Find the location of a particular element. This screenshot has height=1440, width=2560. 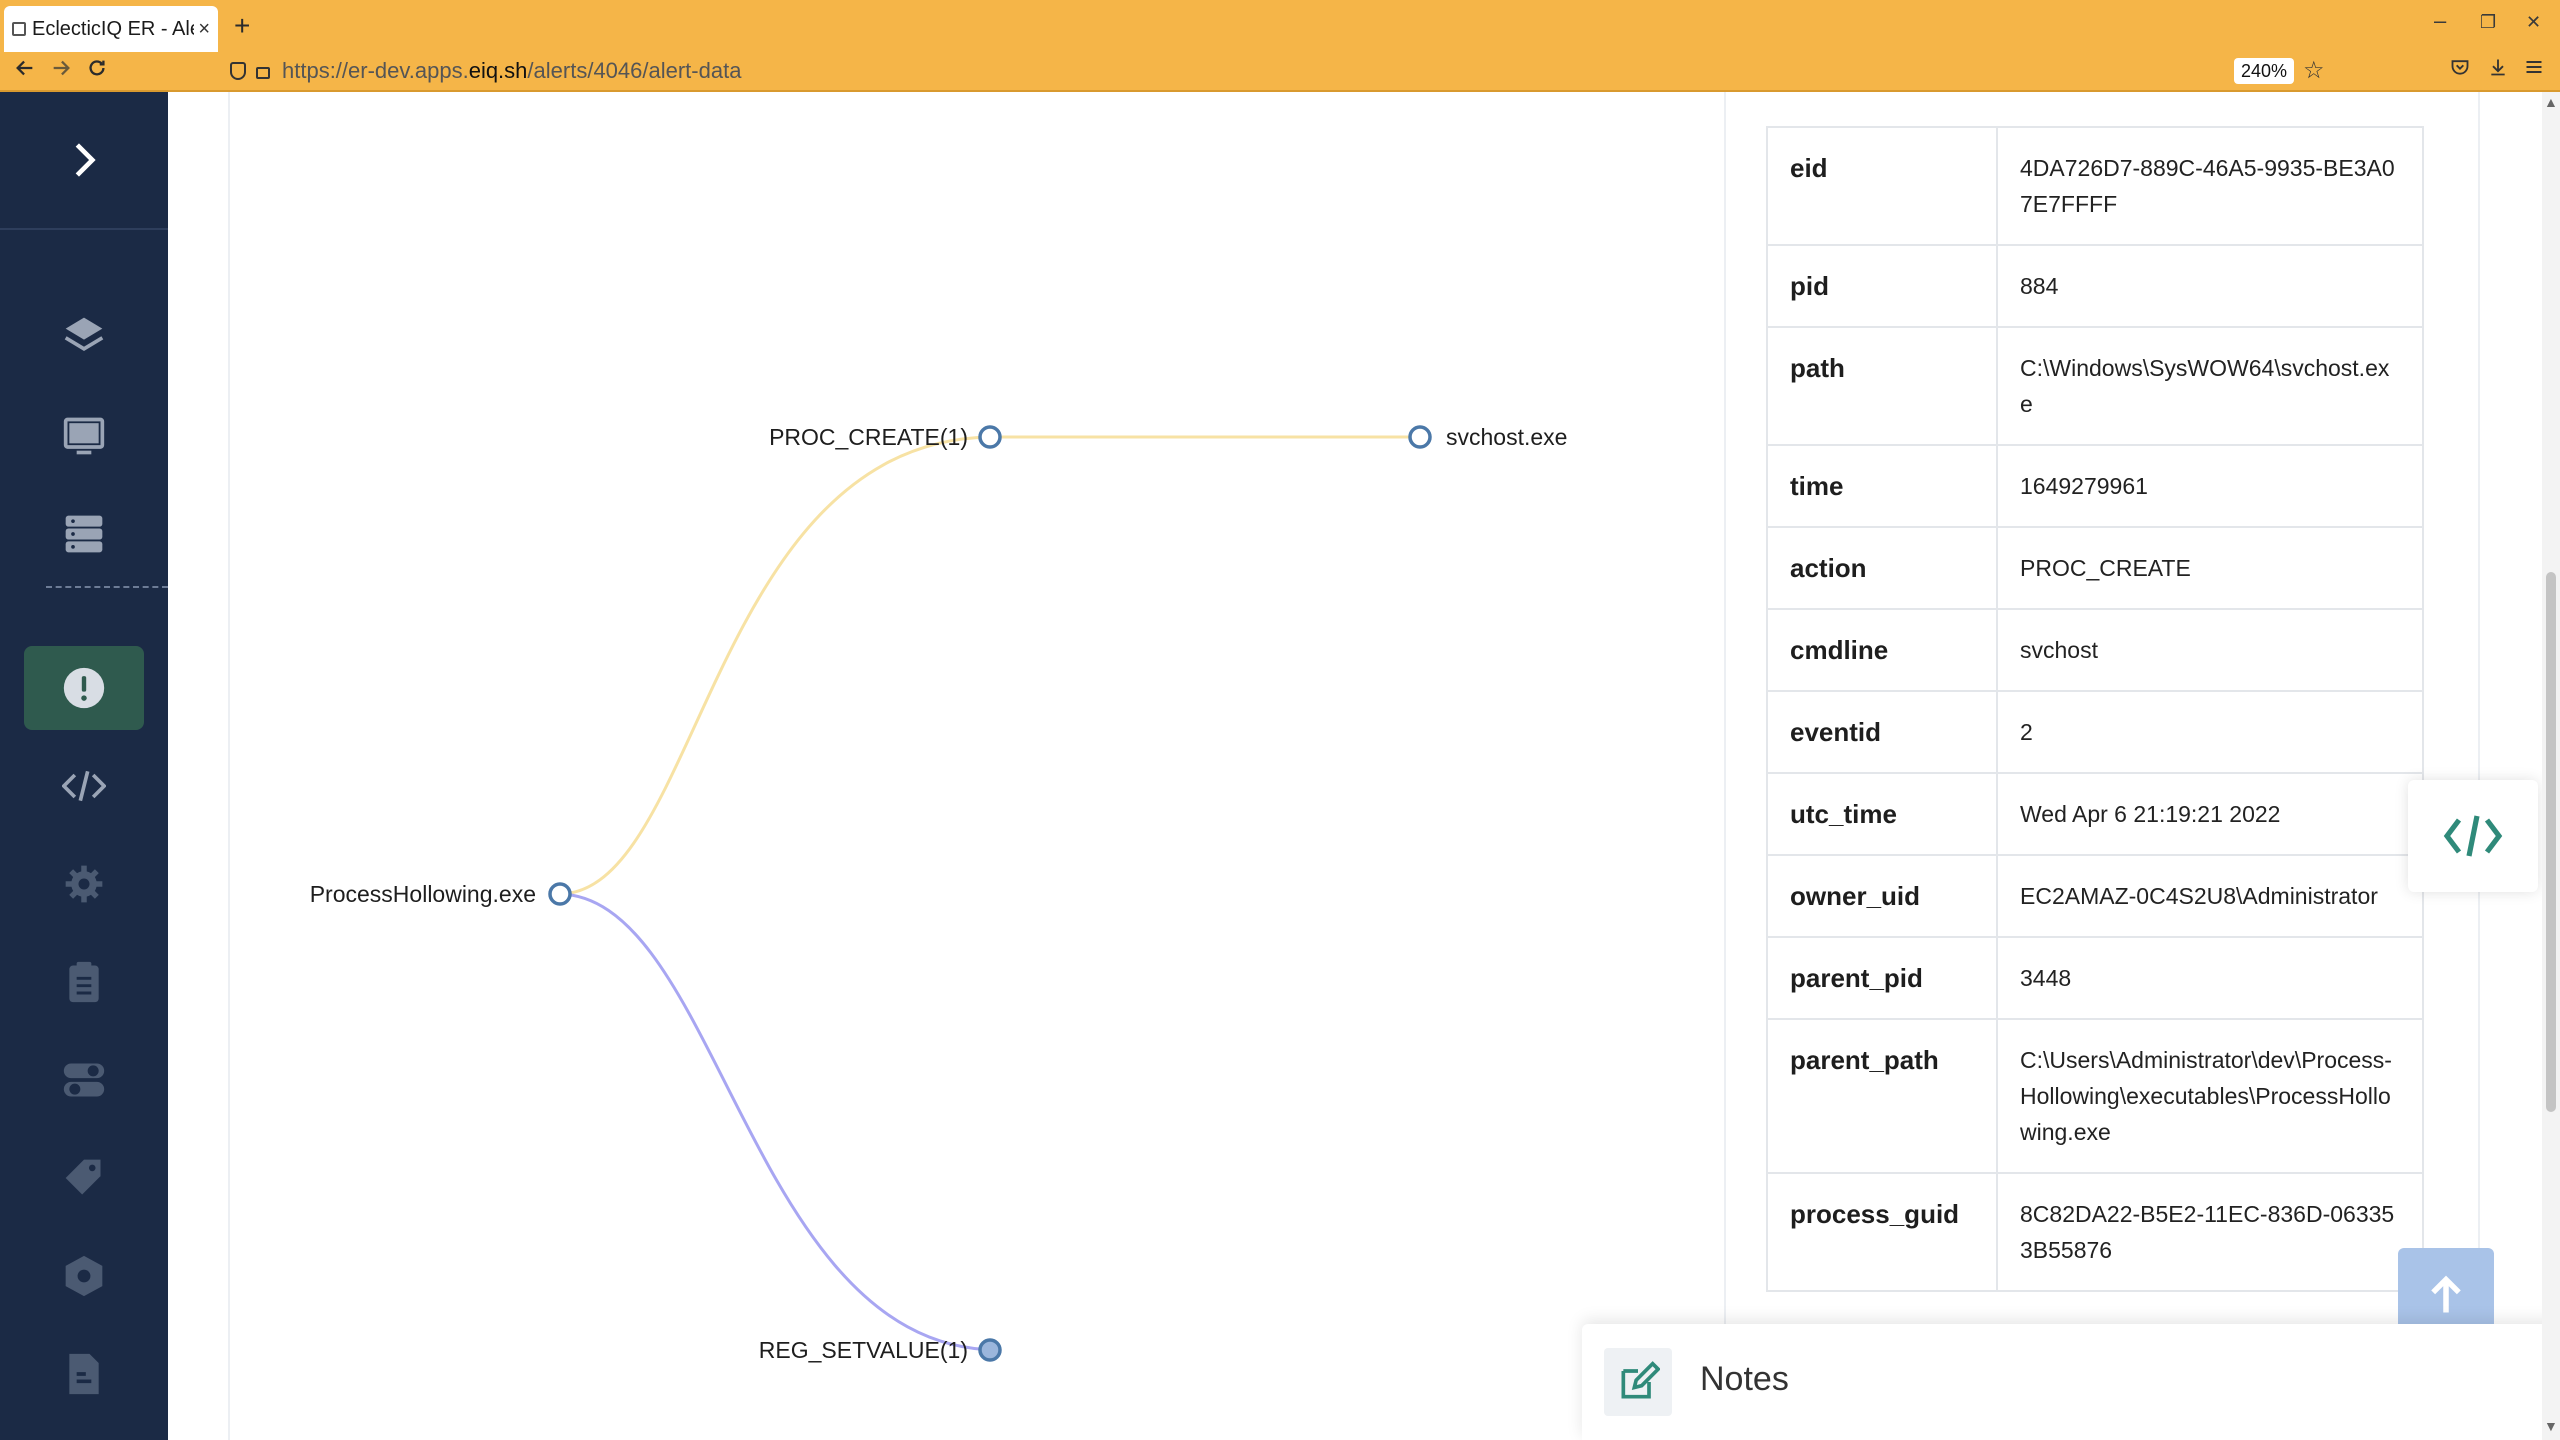

sidebar-item-document is located at coordinates (84, 1374).